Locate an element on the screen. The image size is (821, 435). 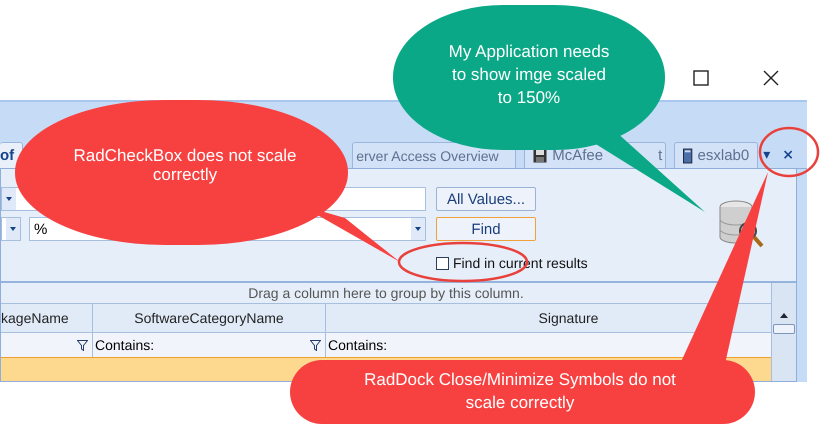
callout-tooltip-text: RadDock Close/Minimize Symbols do not scale correctly is located at coordinates (520, 391).